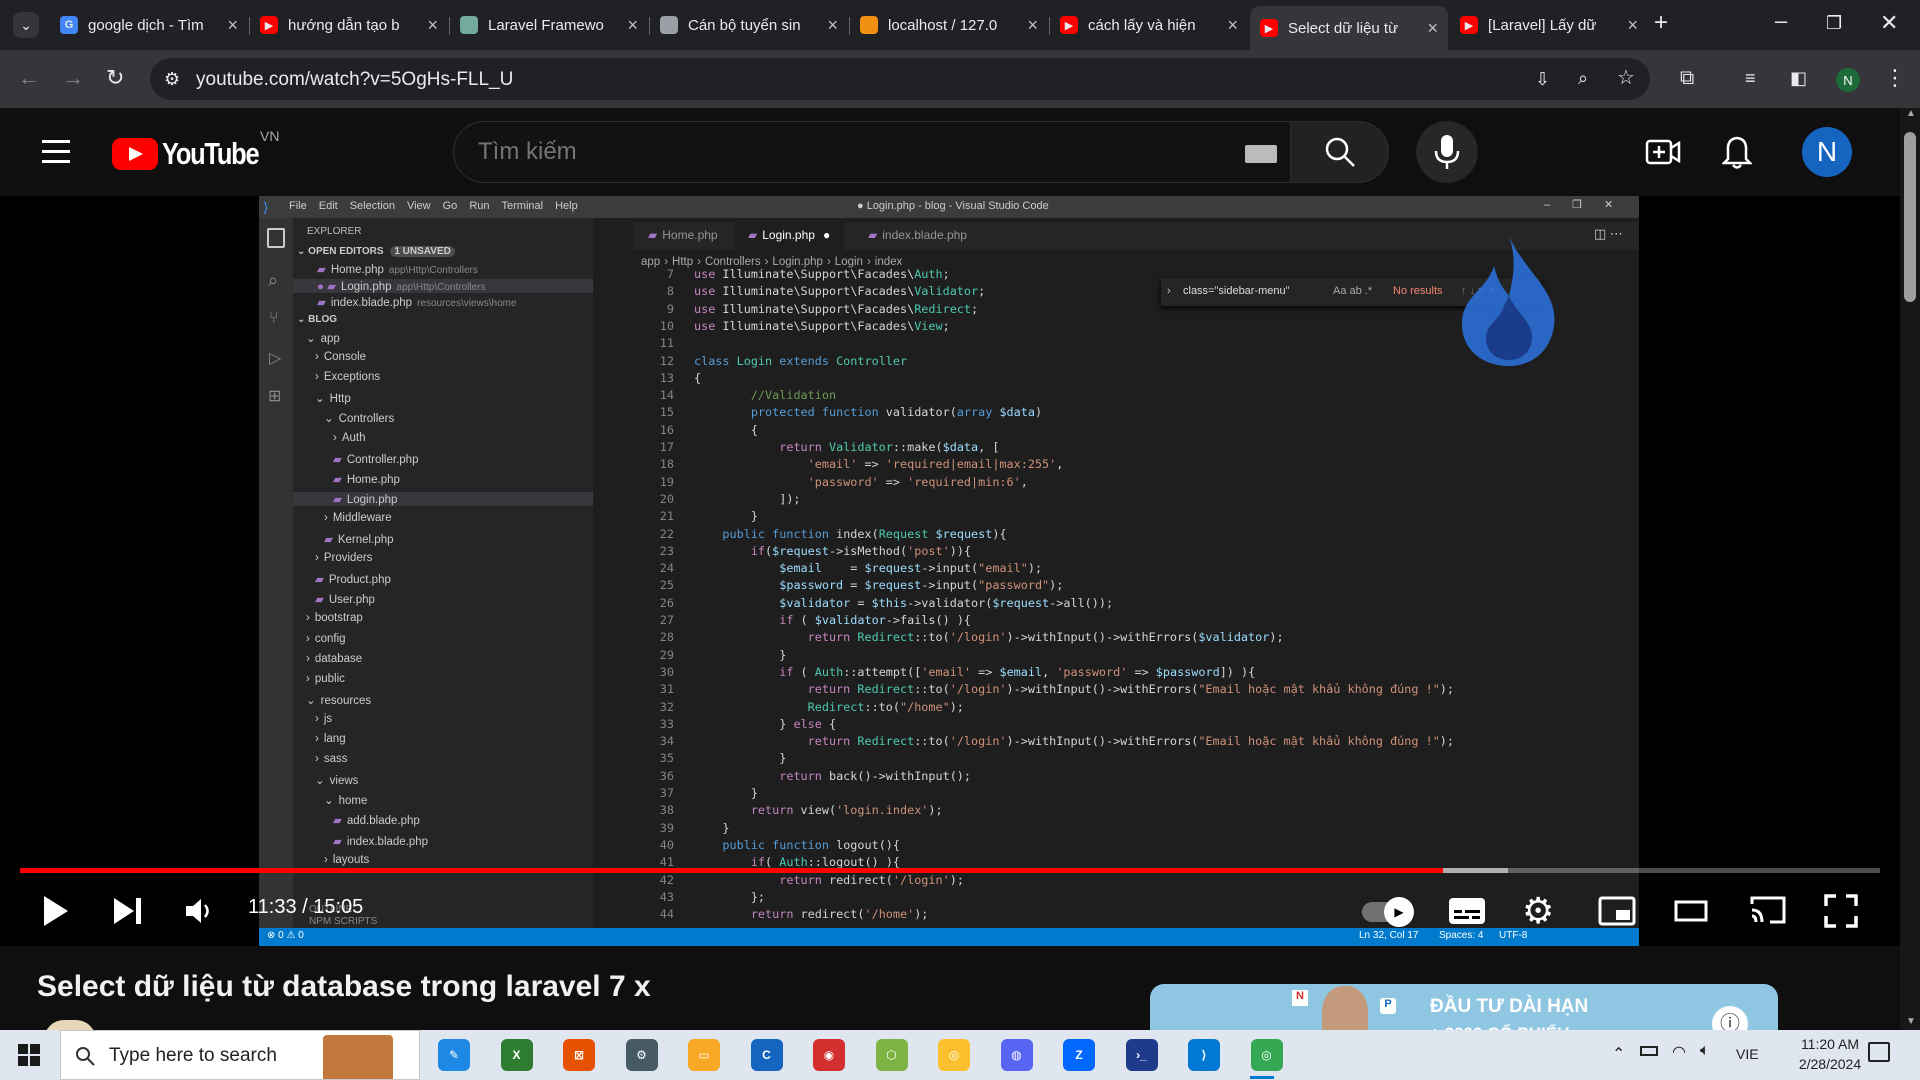 The image size is (1920, 1080). I want to click on new-tab-icon: +, so click(1661, 23).